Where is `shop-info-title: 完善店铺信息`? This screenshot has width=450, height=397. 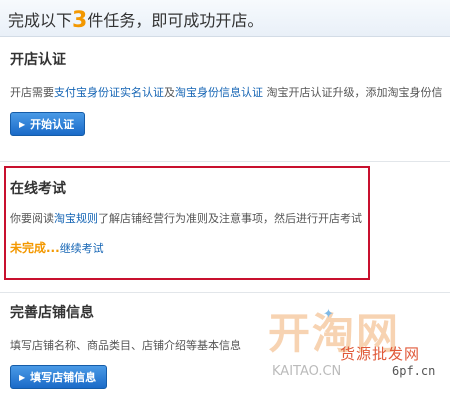
shop-info-title: 完善店铺信息 is located at coordinates (52, 313).